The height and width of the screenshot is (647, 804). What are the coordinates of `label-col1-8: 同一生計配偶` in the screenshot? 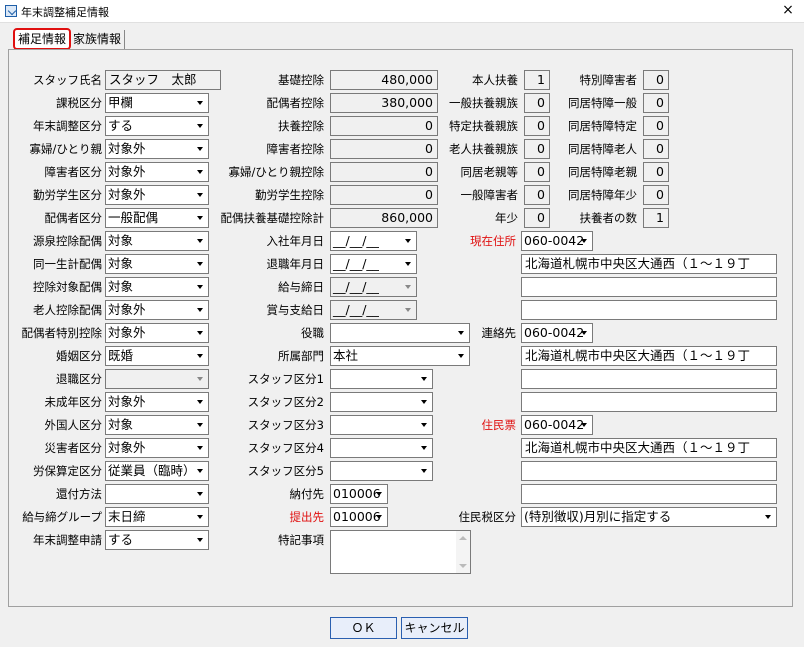 It's located at (67, 264).